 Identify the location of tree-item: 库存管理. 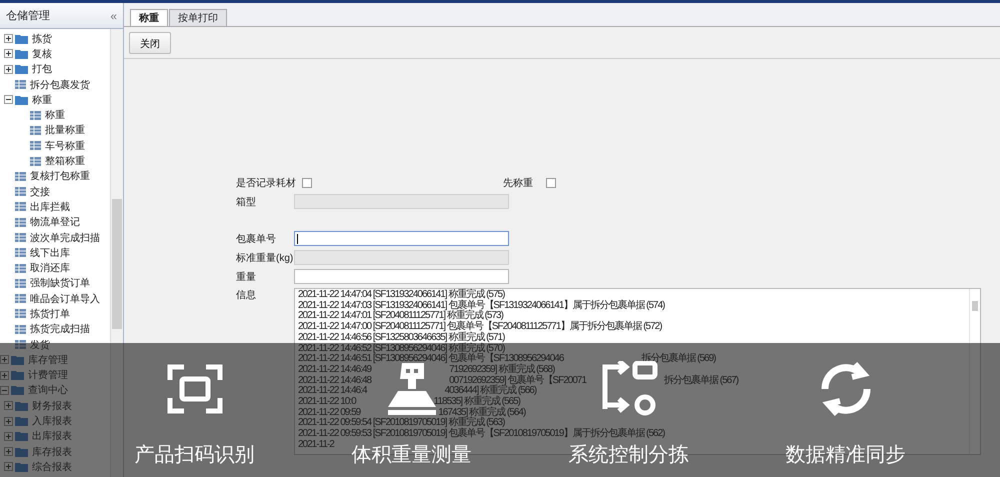
(48, 359).